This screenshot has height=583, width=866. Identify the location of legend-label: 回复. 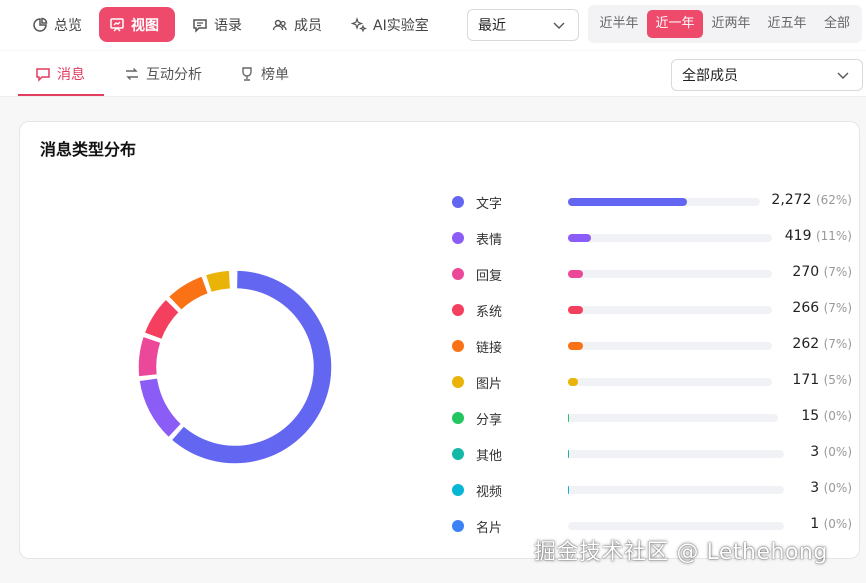
(489, 276).